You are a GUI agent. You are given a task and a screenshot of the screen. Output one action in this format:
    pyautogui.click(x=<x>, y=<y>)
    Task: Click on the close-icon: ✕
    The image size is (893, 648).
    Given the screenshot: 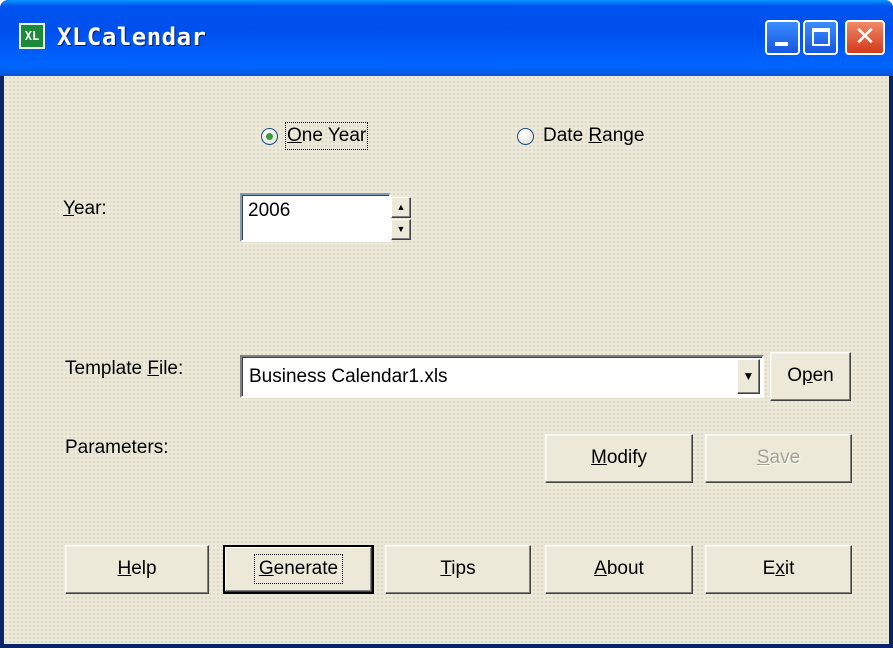 What is the action you would take?
    pyautogui.click(x=865, y=37)
    